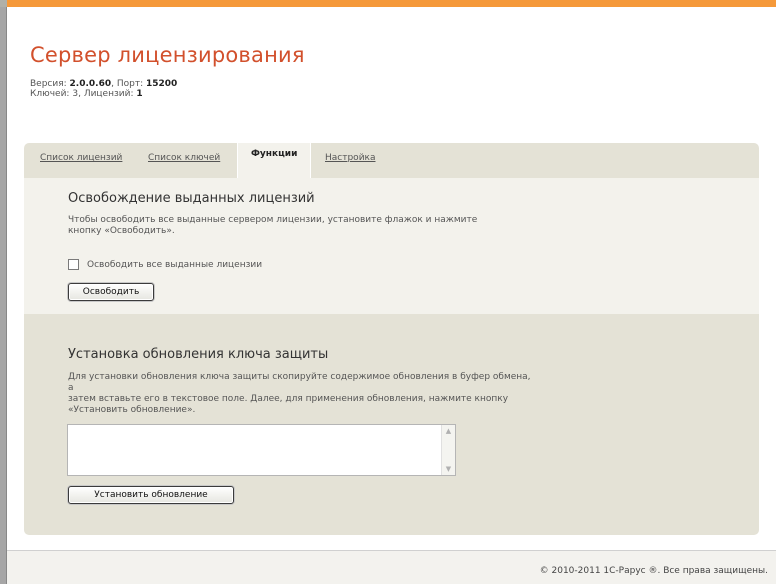 This screenshot has width=776, height=584. I want to click on licenses-value: 1, so click(139, 94).